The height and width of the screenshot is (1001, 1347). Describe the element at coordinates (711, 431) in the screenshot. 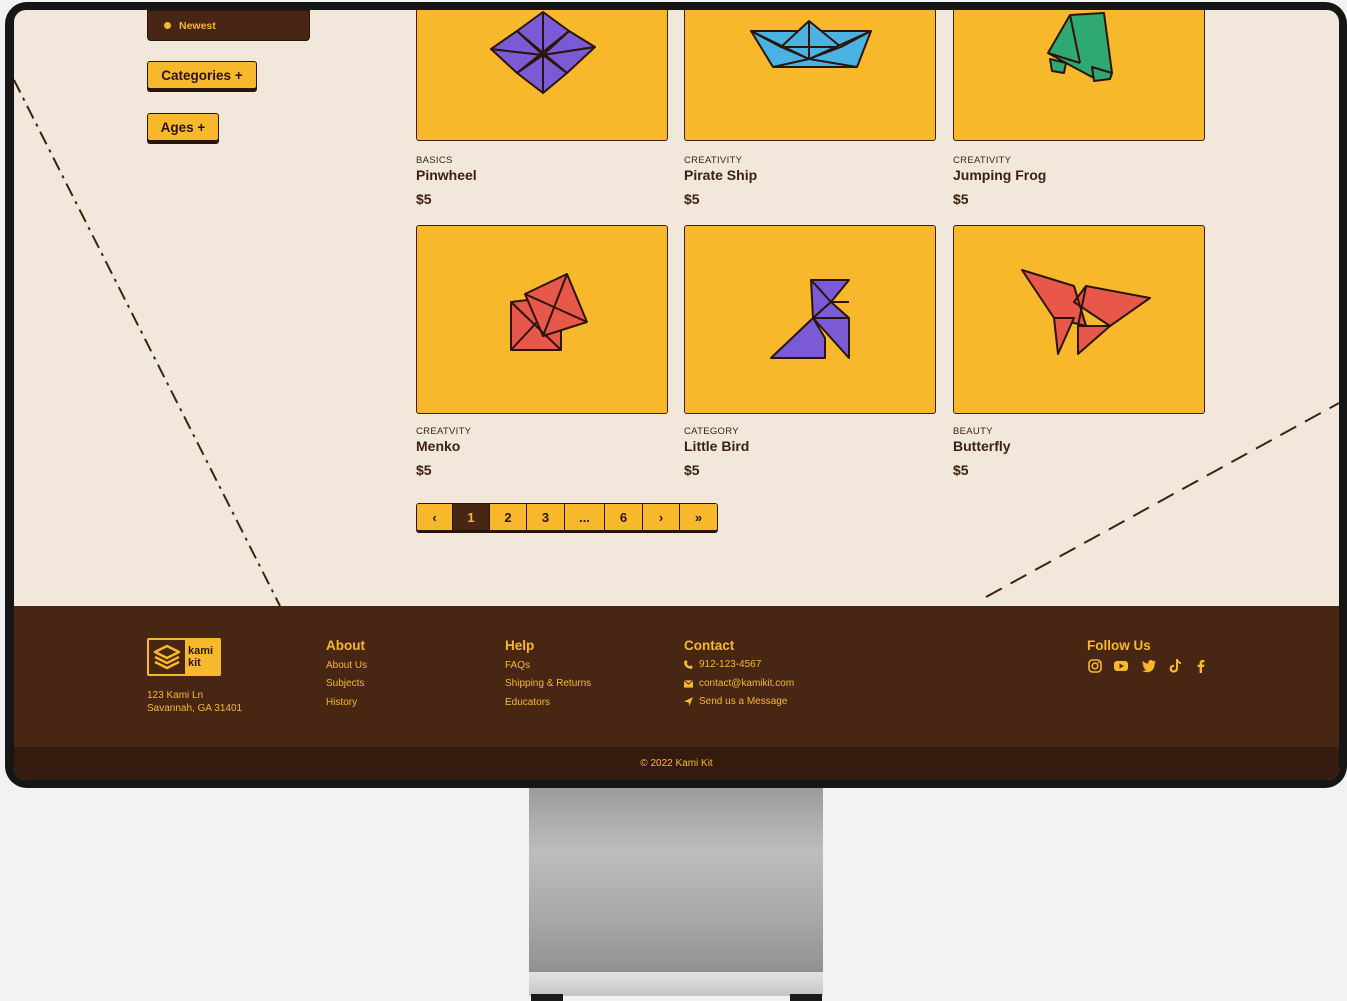

I see `product-category: CATEGORY` at that location.